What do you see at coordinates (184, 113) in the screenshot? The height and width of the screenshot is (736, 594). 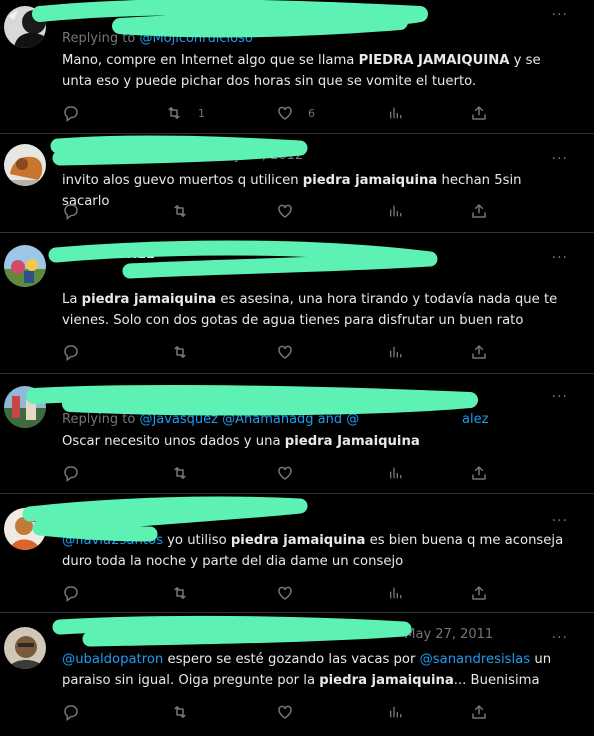 I see `retweet-button: 1` at bounding box center [184, 113].